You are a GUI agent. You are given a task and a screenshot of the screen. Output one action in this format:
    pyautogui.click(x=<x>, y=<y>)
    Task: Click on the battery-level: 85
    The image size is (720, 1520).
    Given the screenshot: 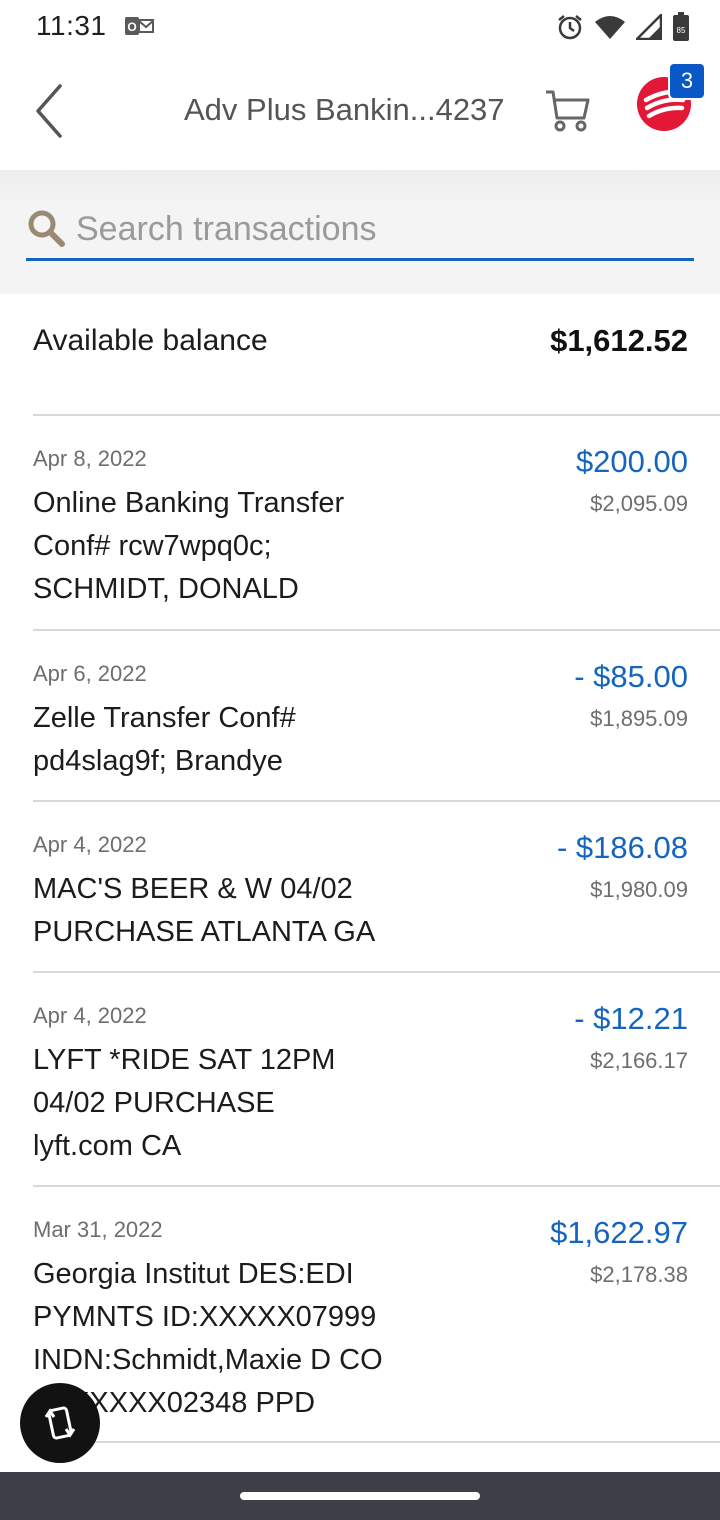 What is the action you would take?
    pyautogui.click(x=681, y=30)
    